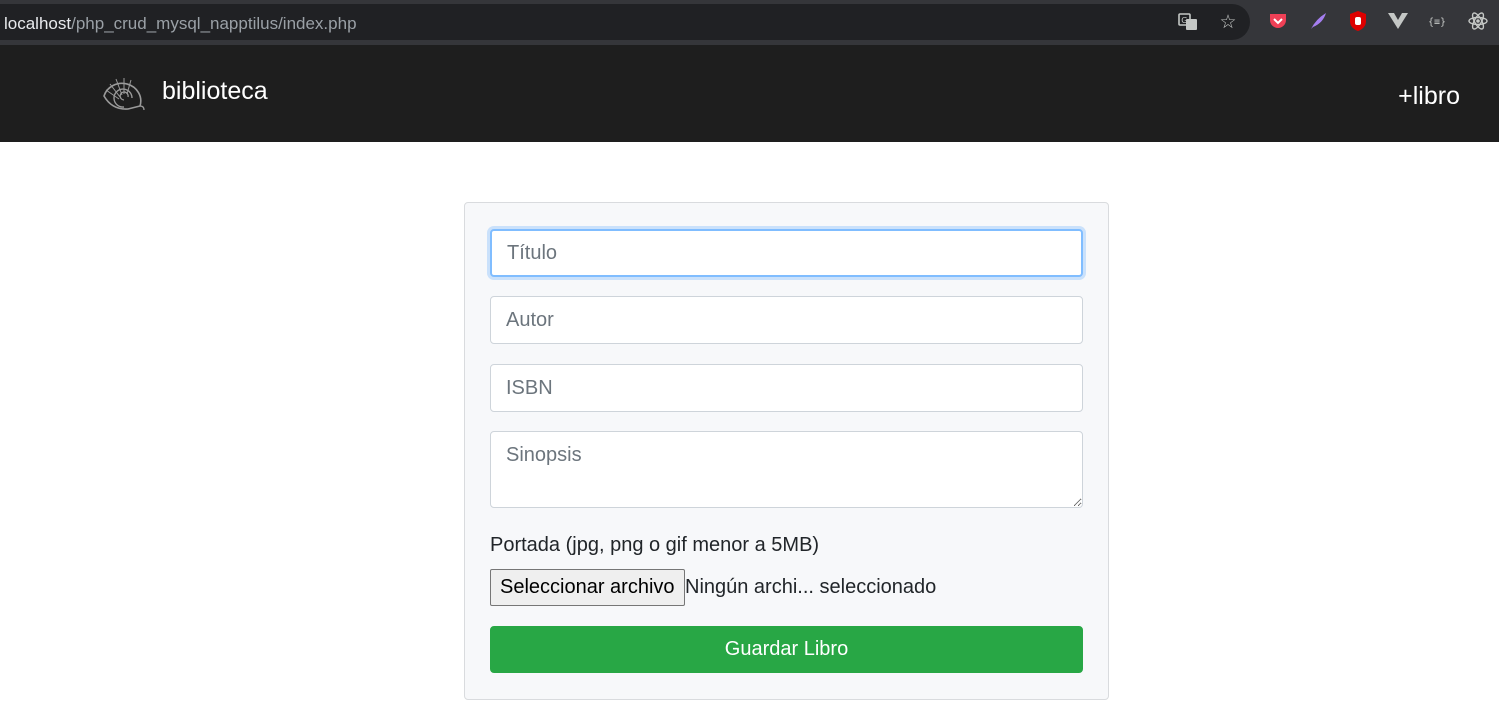  Describe the element at coordinates (1429, 96) in the screenshot. I see `add-book-link: +libro` at that location.